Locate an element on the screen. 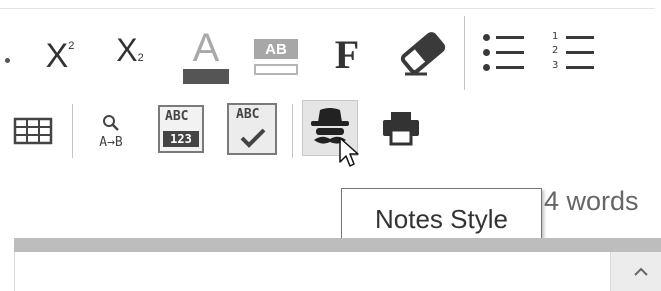 Image resolution: width=661 pixels, height=291 pixels. printer-icon is located at coordinates (401, 129).